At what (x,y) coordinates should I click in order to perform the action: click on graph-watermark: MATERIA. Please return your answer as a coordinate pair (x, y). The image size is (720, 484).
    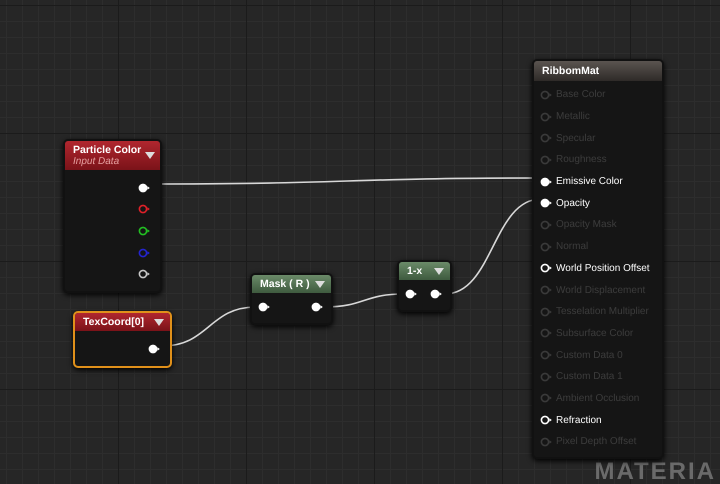
    Looking at the image, I should click on (655, 471).